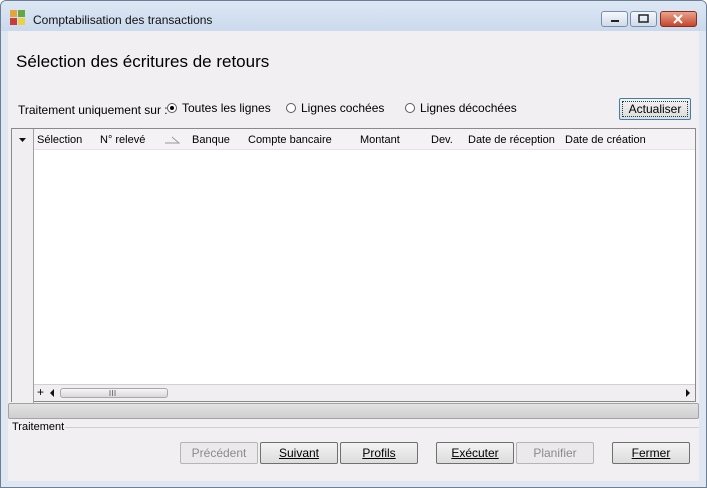  Describe the element at coordinates (468, 108) in the screenshot. I see `radio-label: Lignes décochées` at that location.